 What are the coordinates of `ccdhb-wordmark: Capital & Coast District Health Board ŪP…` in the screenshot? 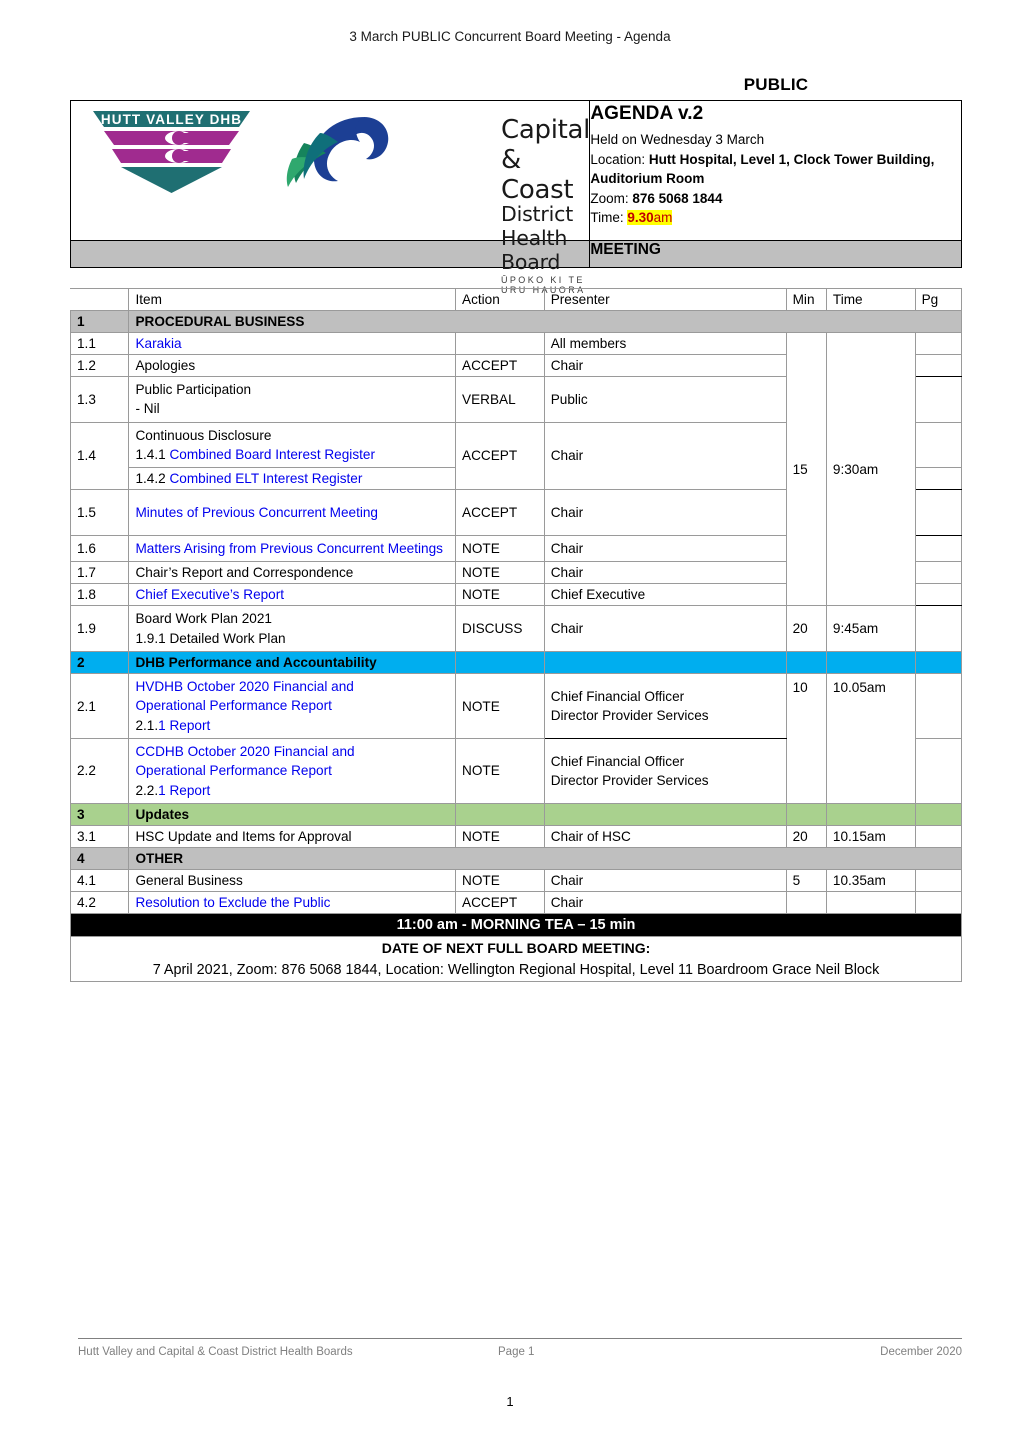 It's located at (545, 205).